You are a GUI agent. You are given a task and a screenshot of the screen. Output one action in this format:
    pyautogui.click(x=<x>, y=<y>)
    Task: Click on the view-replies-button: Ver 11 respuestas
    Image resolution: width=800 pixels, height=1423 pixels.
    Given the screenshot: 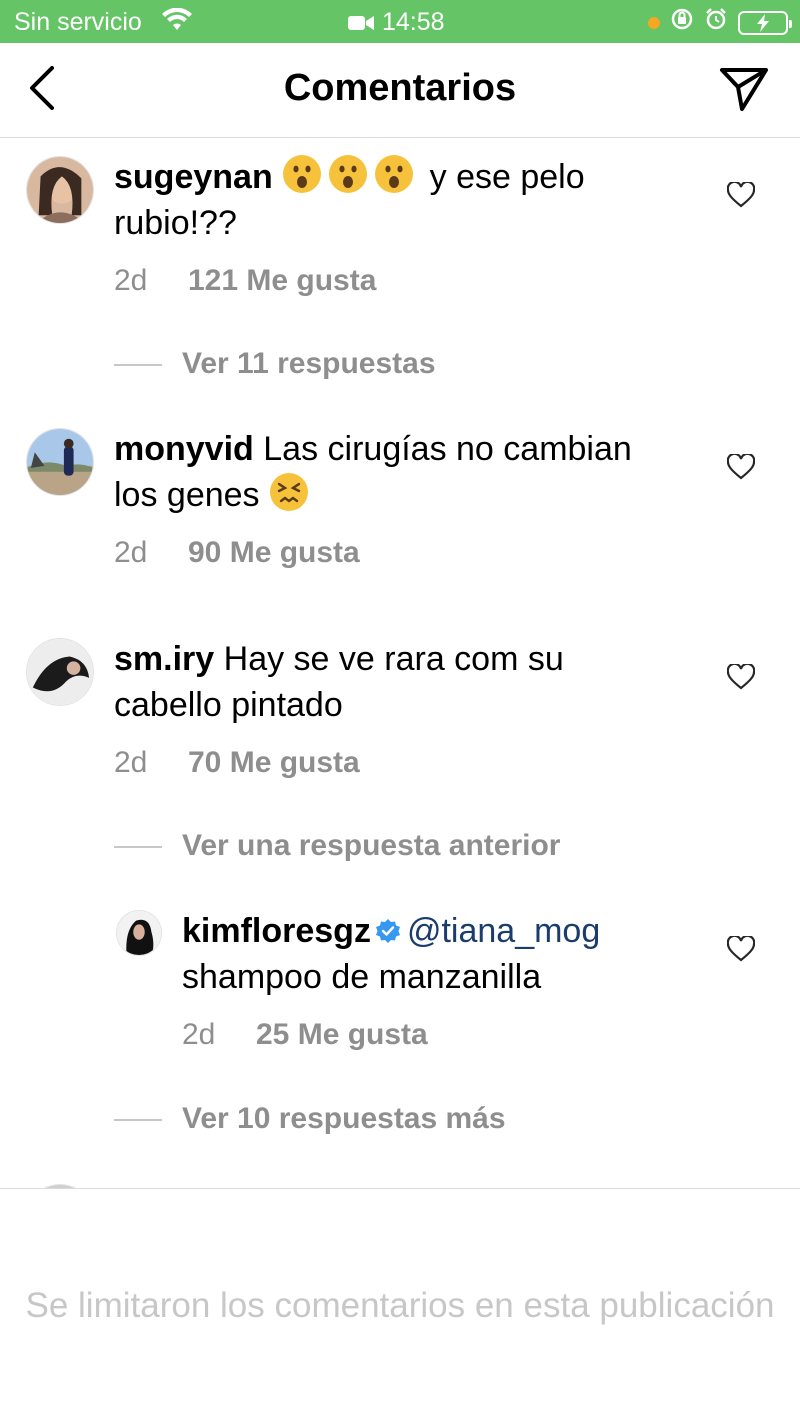 What is the action you would take?
    pyautogui.click(x=275, y=364)
    